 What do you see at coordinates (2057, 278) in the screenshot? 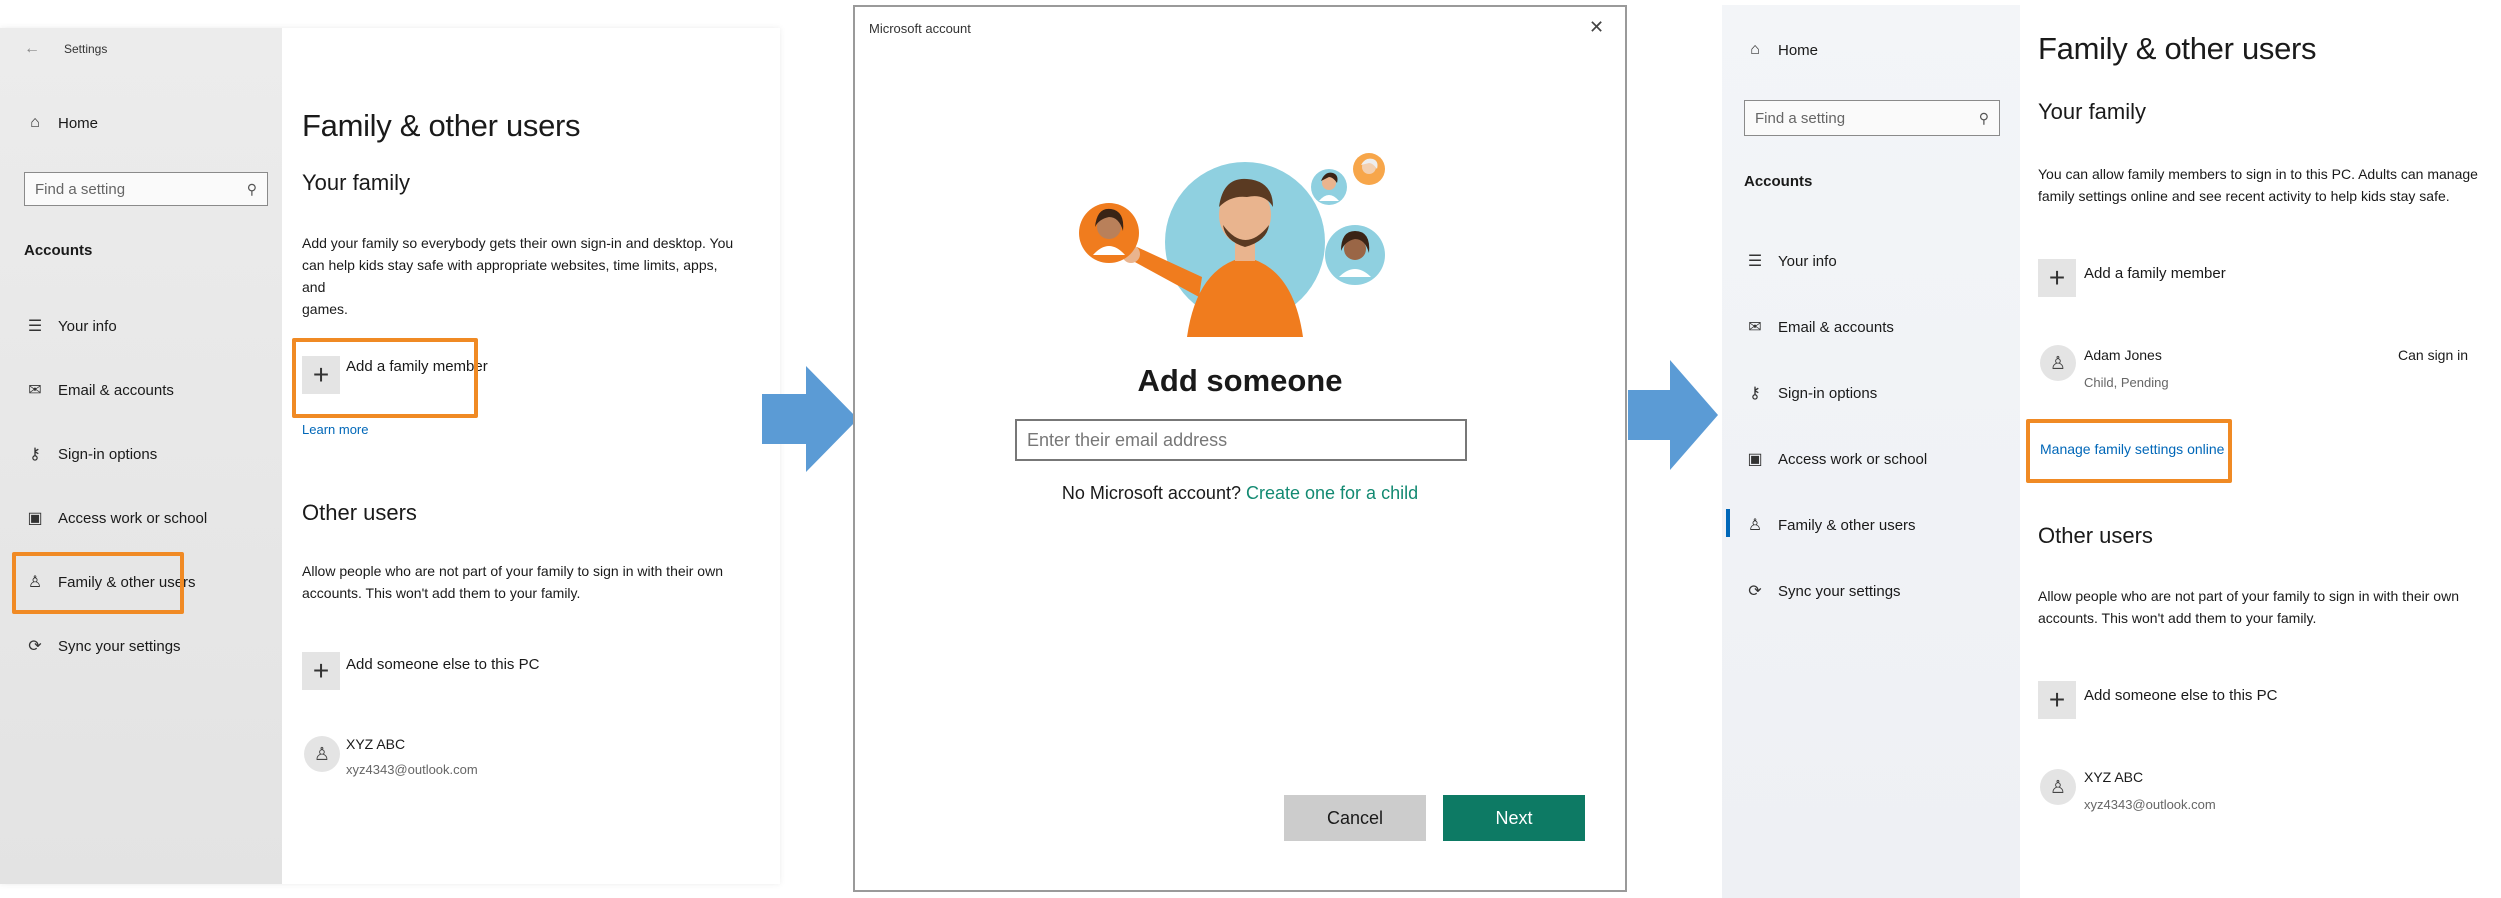
I see `add-family-member-button: +` at bounding box center [2057, 278].